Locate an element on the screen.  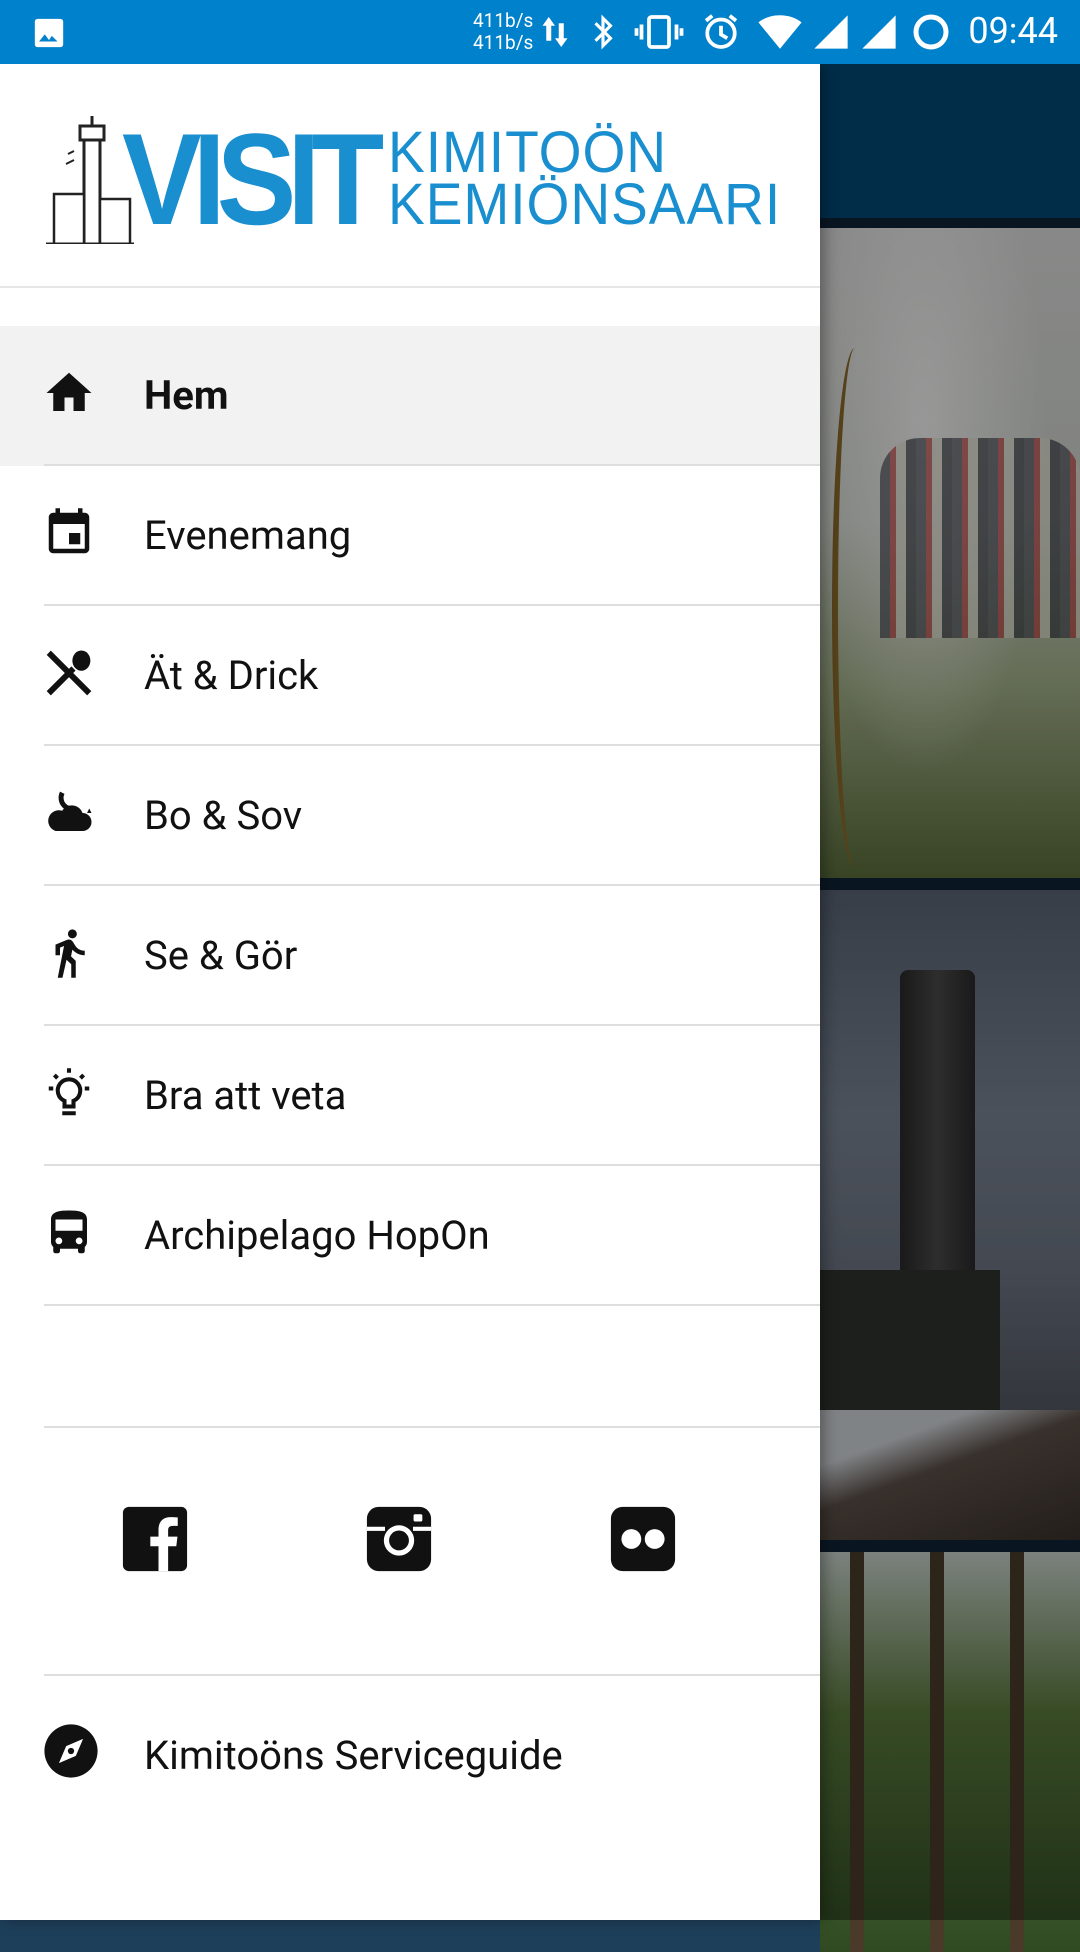
menu-item-archipelago-hopon: Archipelago HopOn is located at coordinates (410, 1236).